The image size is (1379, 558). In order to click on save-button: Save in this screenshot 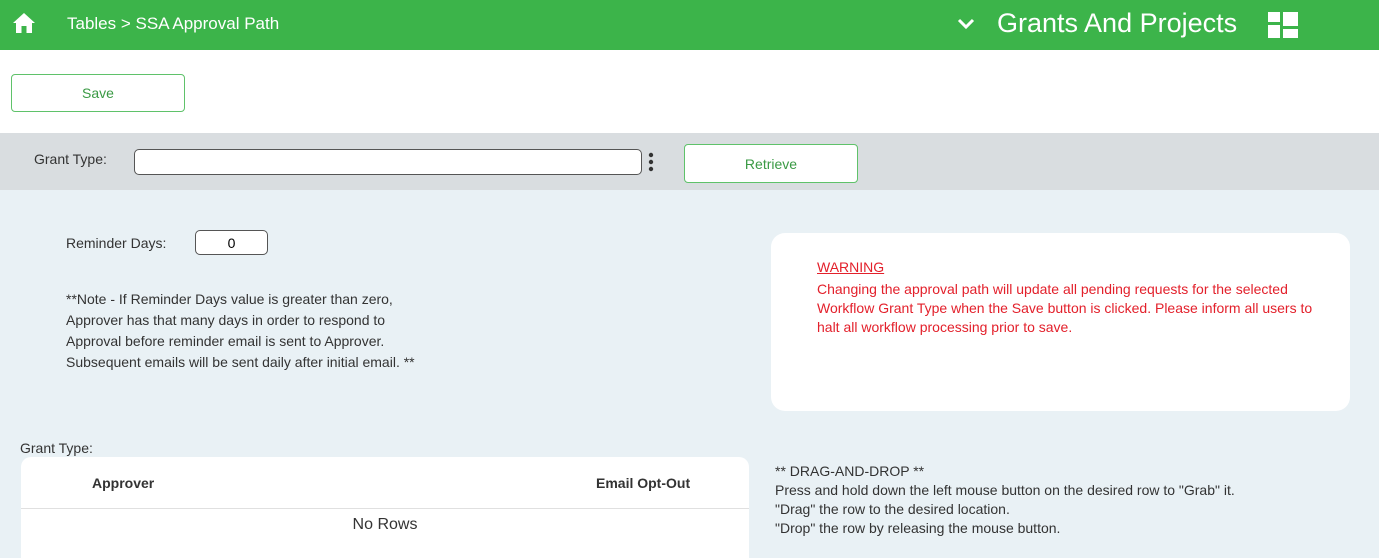, I will do `click(98, 93)`.